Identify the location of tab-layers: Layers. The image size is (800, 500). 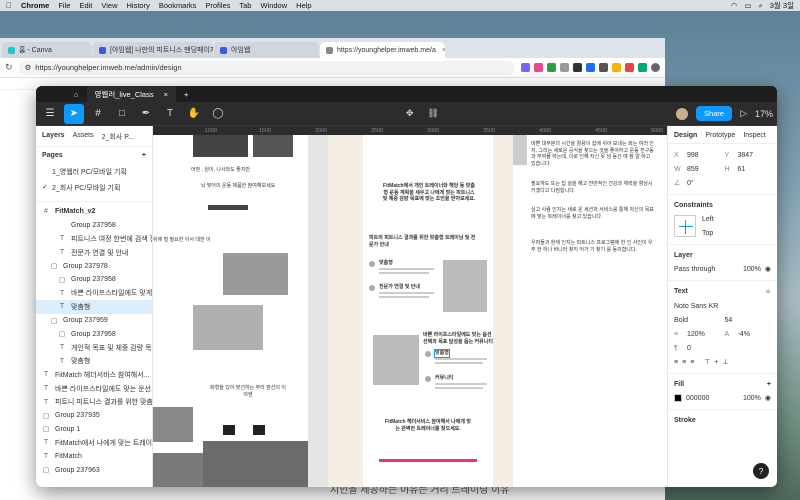
(53, 137).